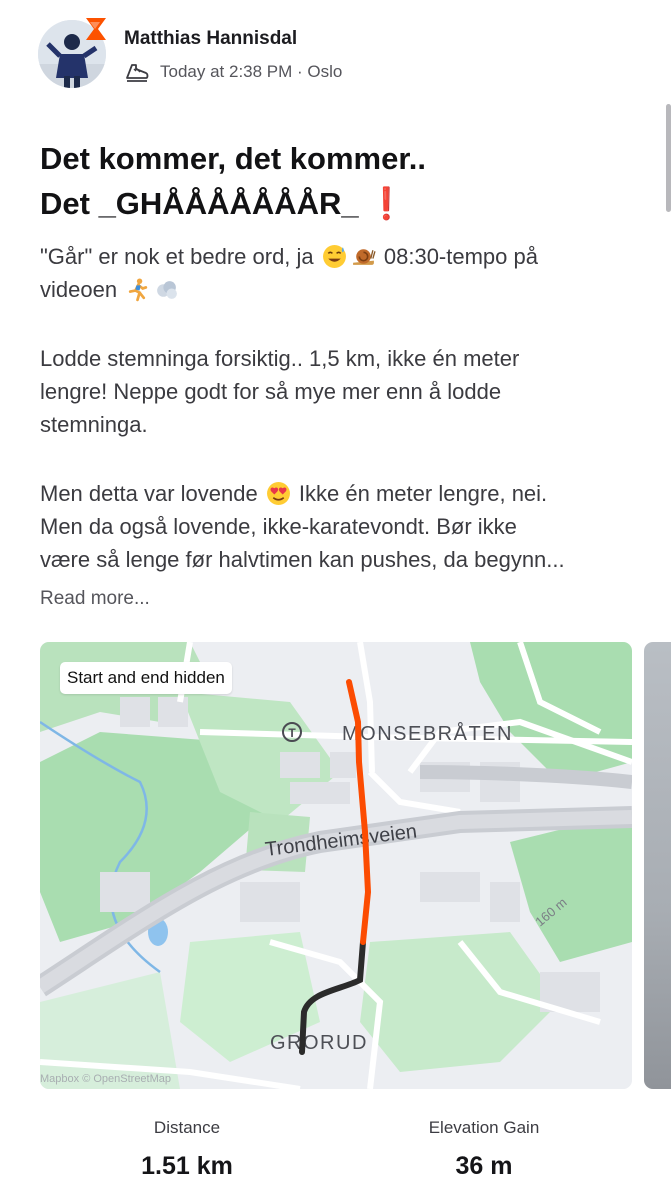  I want to click on scrollbar, so click(668, 158).